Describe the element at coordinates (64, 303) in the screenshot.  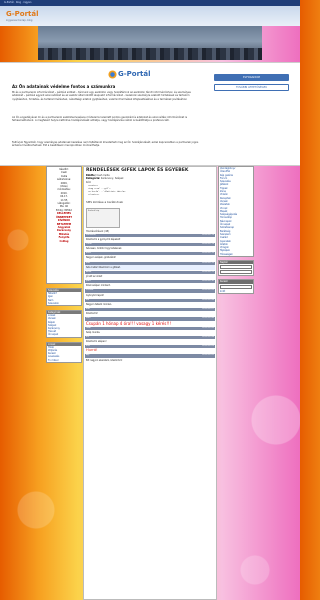
I see `left-box-item: Szavazok` at that location.